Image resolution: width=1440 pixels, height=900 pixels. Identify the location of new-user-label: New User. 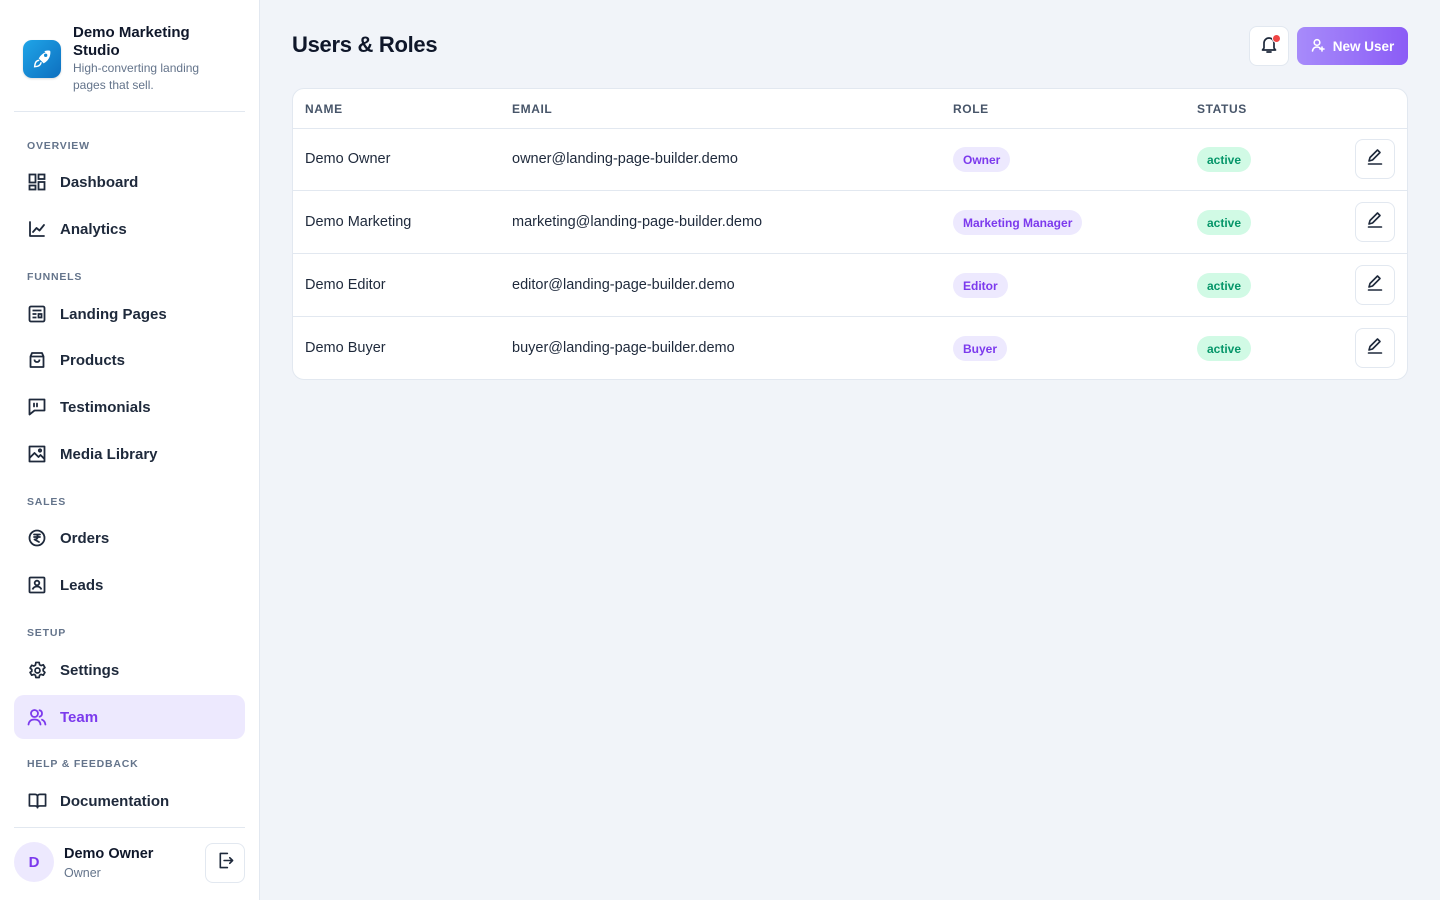
(1363, 46).